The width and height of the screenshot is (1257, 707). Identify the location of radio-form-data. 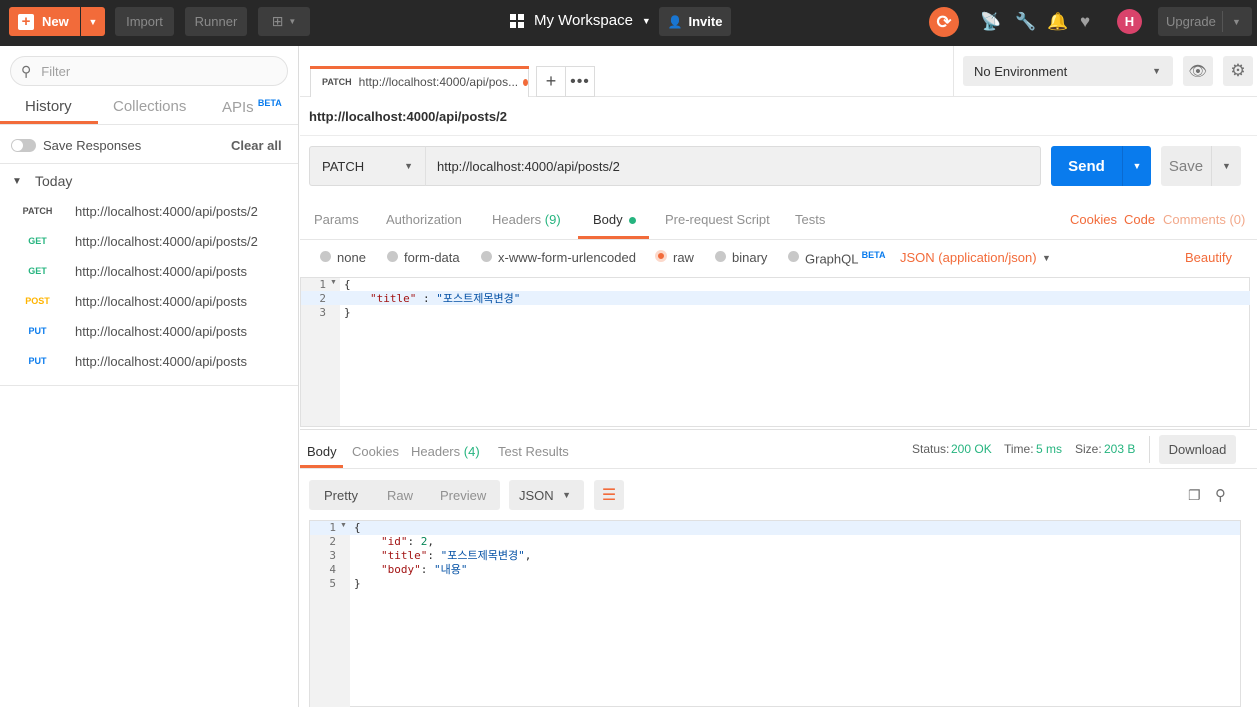
(392, 256).